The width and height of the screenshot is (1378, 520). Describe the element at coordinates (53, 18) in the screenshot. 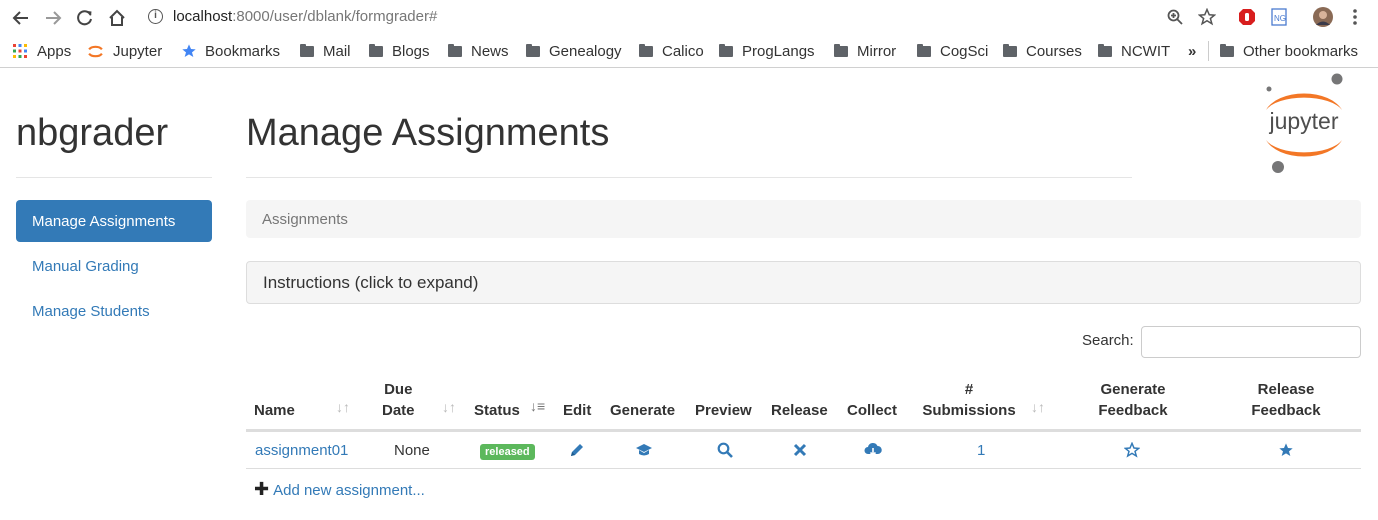

I see `forward-icon` at that location.